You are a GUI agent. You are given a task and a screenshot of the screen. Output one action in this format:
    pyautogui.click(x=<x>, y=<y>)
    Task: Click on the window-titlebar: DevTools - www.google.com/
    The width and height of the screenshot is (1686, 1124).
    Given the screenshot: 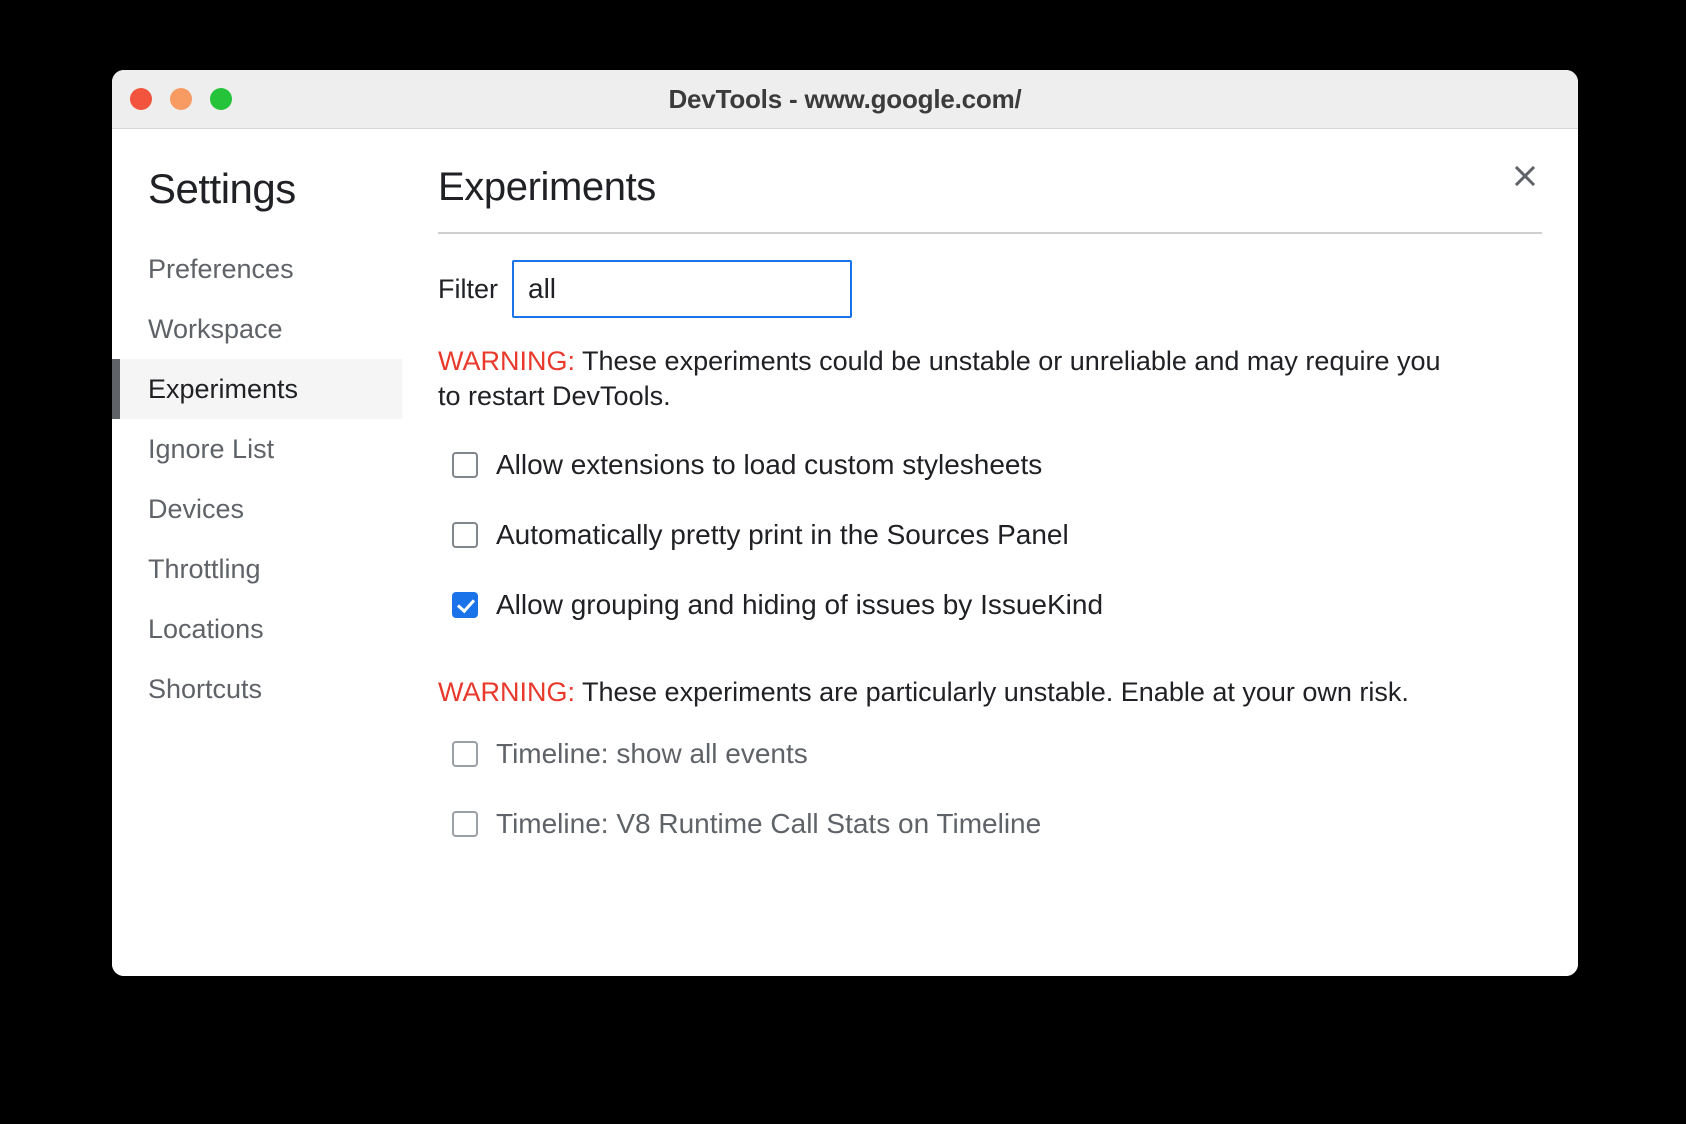 What is the action you would take?
    pyautogui.click(x=845, y=99)
    